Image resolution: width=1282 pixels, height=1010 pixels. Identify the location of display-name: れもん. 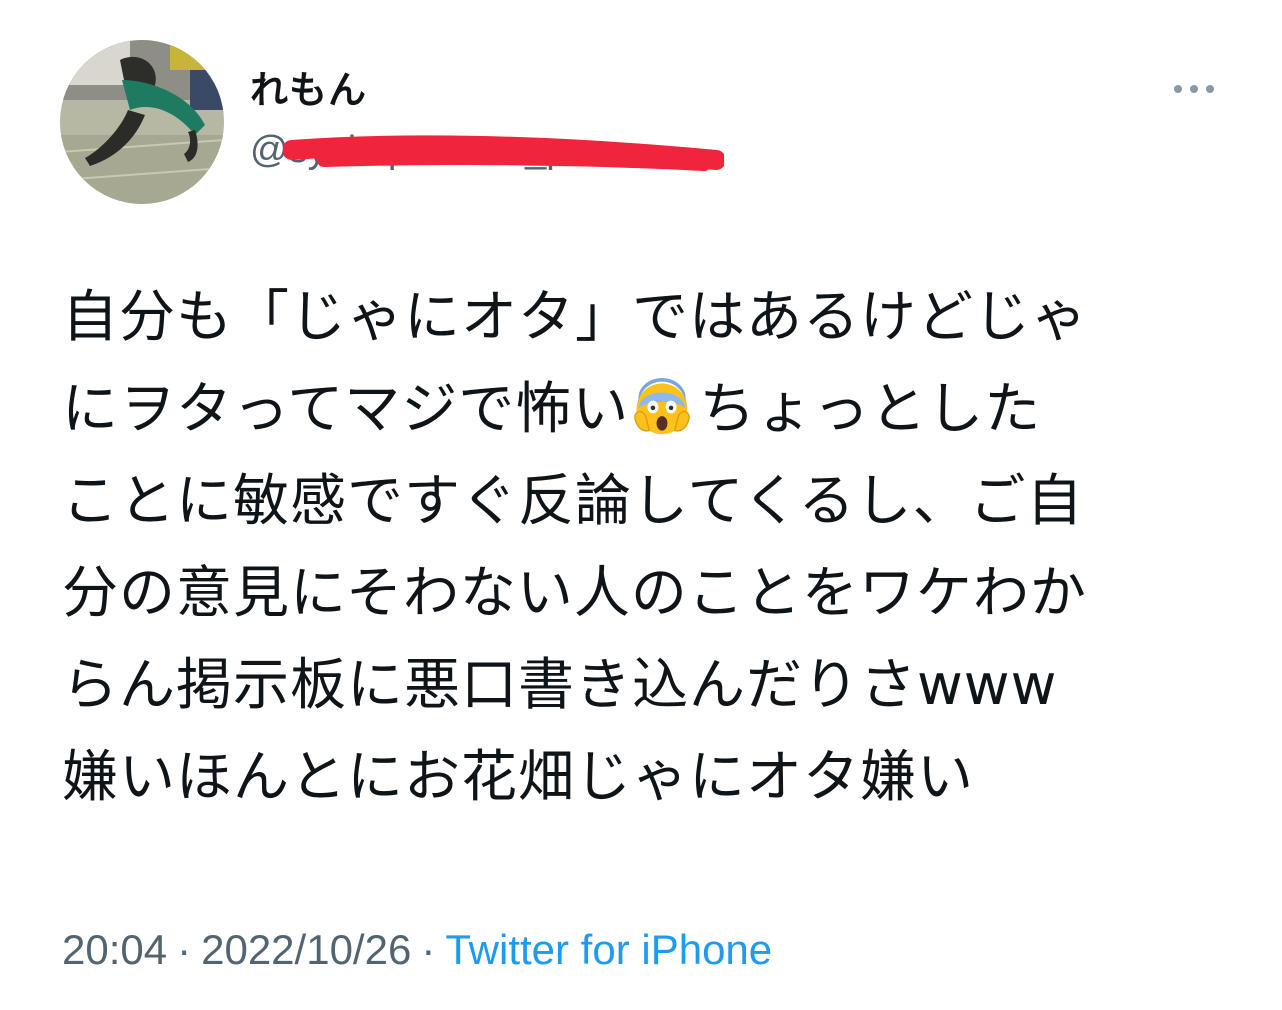
(308, 90).